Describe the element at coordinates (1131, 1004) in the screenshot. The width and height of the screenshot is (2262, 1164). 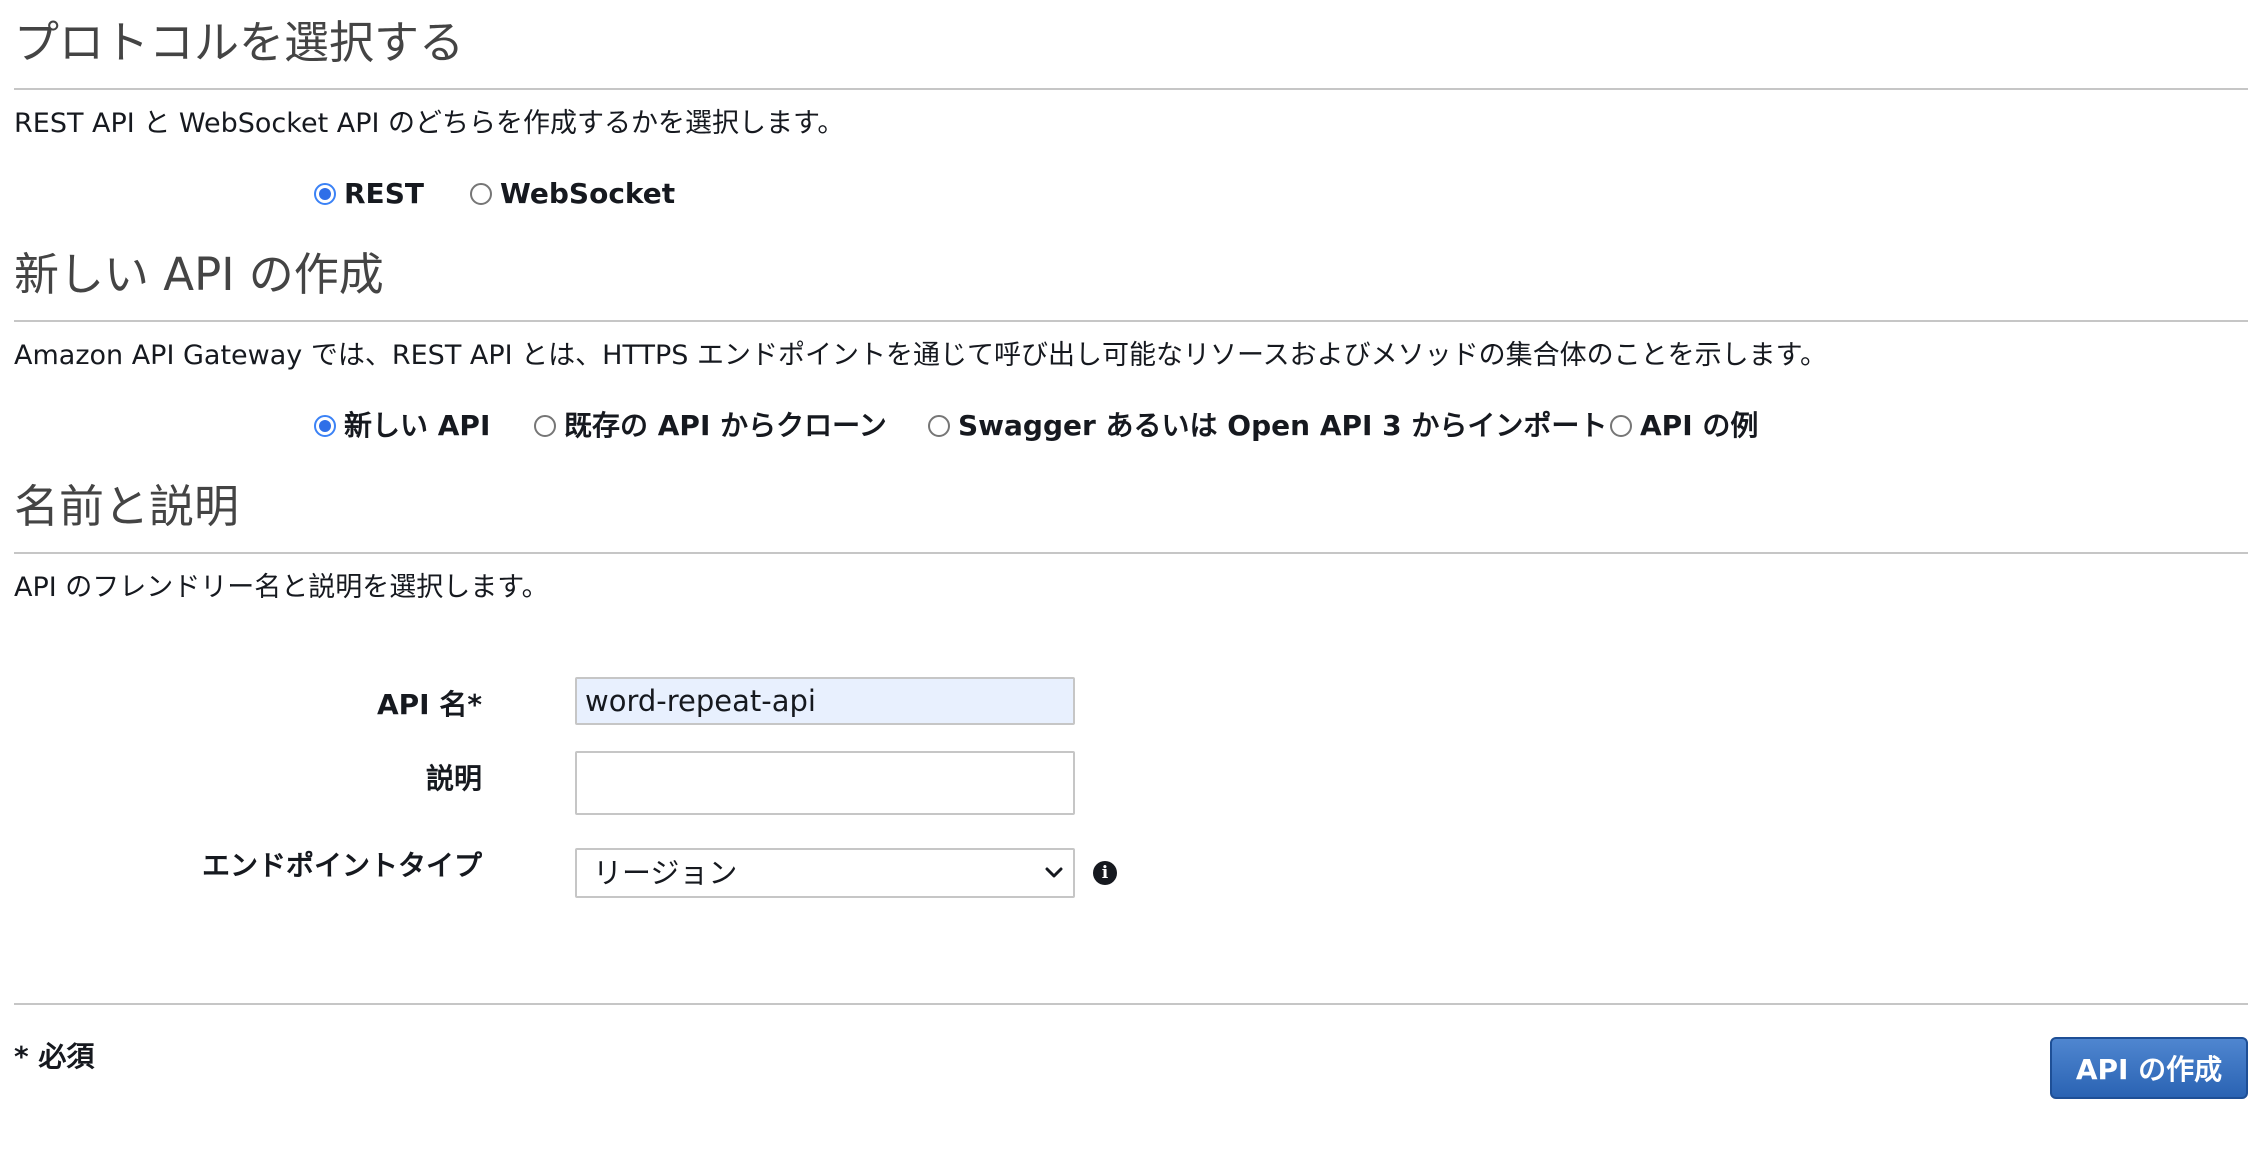
I see `footer-divider` at that location.